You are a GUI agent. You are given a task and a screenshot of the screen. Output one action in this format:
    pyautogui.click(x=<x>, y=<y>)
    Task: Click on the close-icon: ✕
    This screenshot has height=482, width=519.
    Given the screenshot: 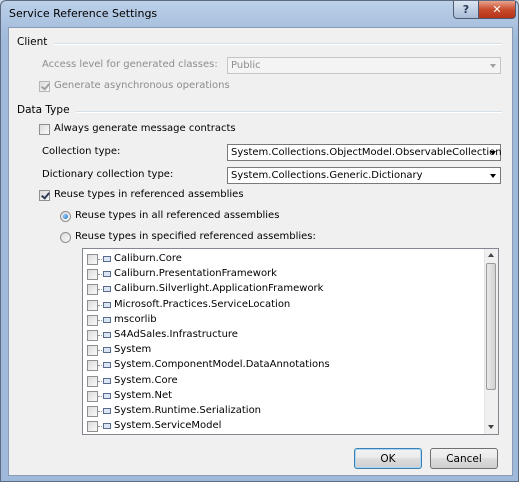 What is the action you would take?
    pyautogui.click(x=497, y=9)
    